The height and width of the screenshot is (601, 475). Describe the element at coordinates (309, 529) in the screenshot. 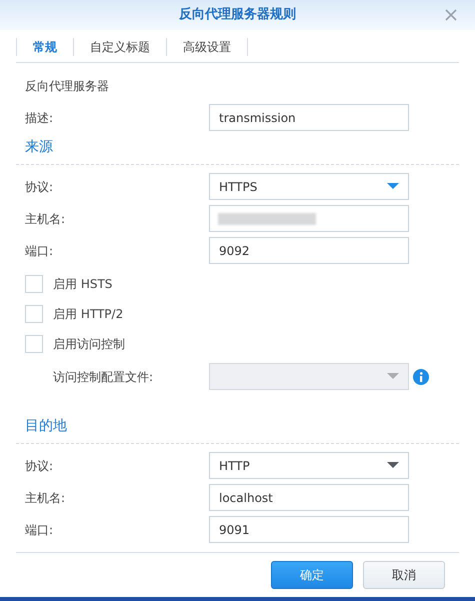

I see `input-field: 9091` at that location.